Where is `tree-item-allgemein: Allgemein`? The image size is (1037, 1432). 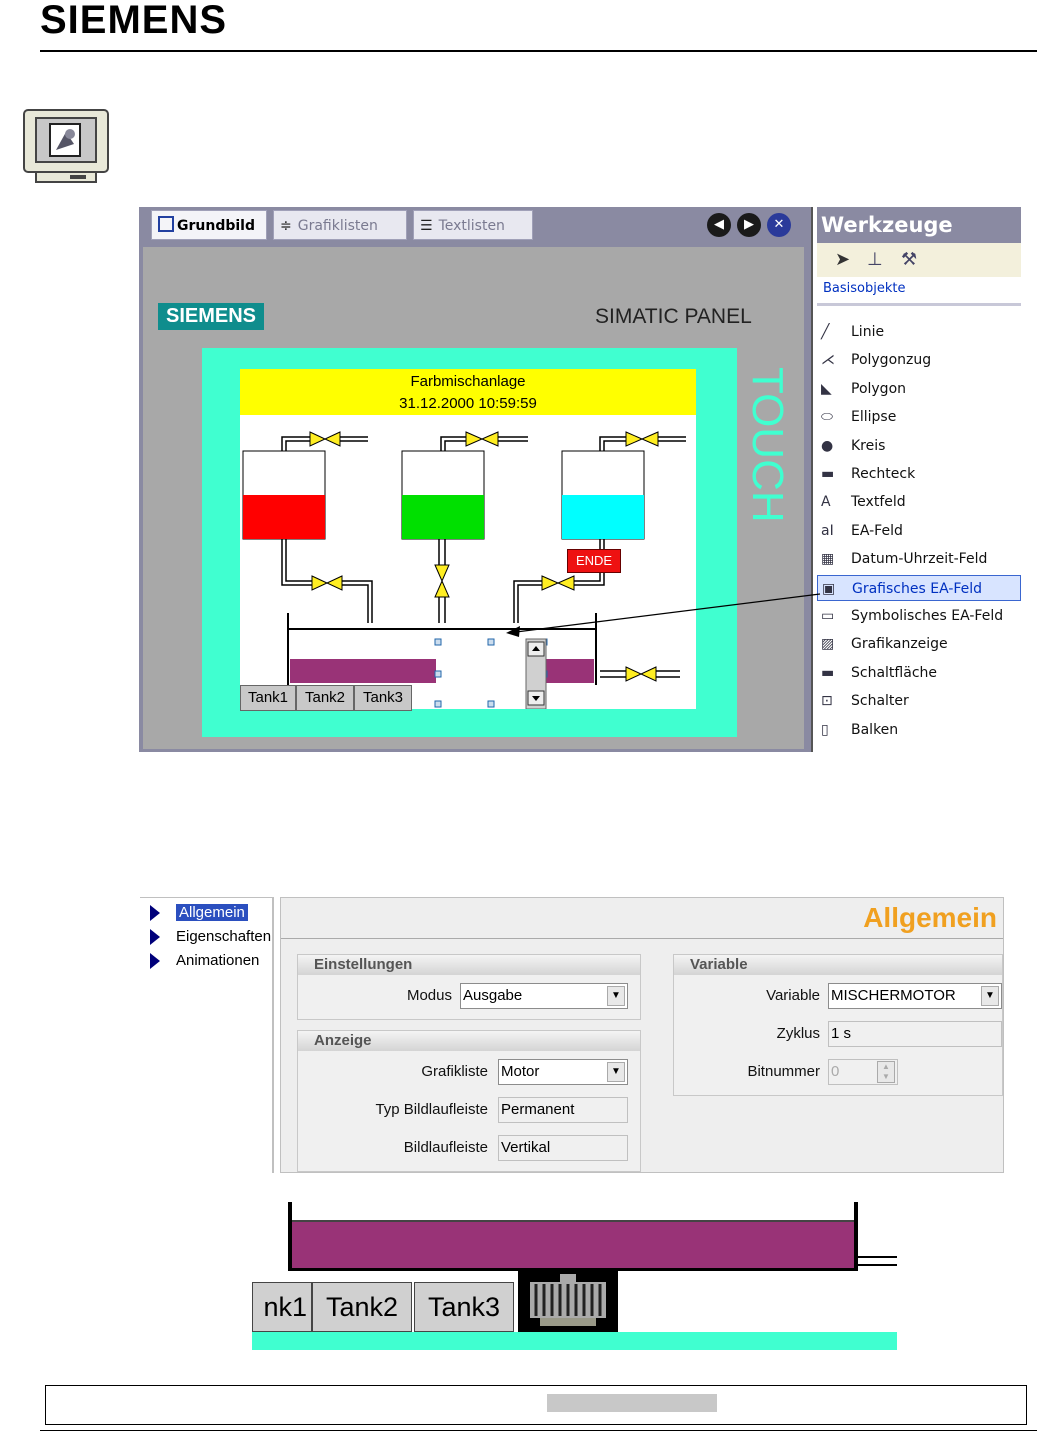
tree-item-allgemein: Allgemein is located at coordinates (199, 913).